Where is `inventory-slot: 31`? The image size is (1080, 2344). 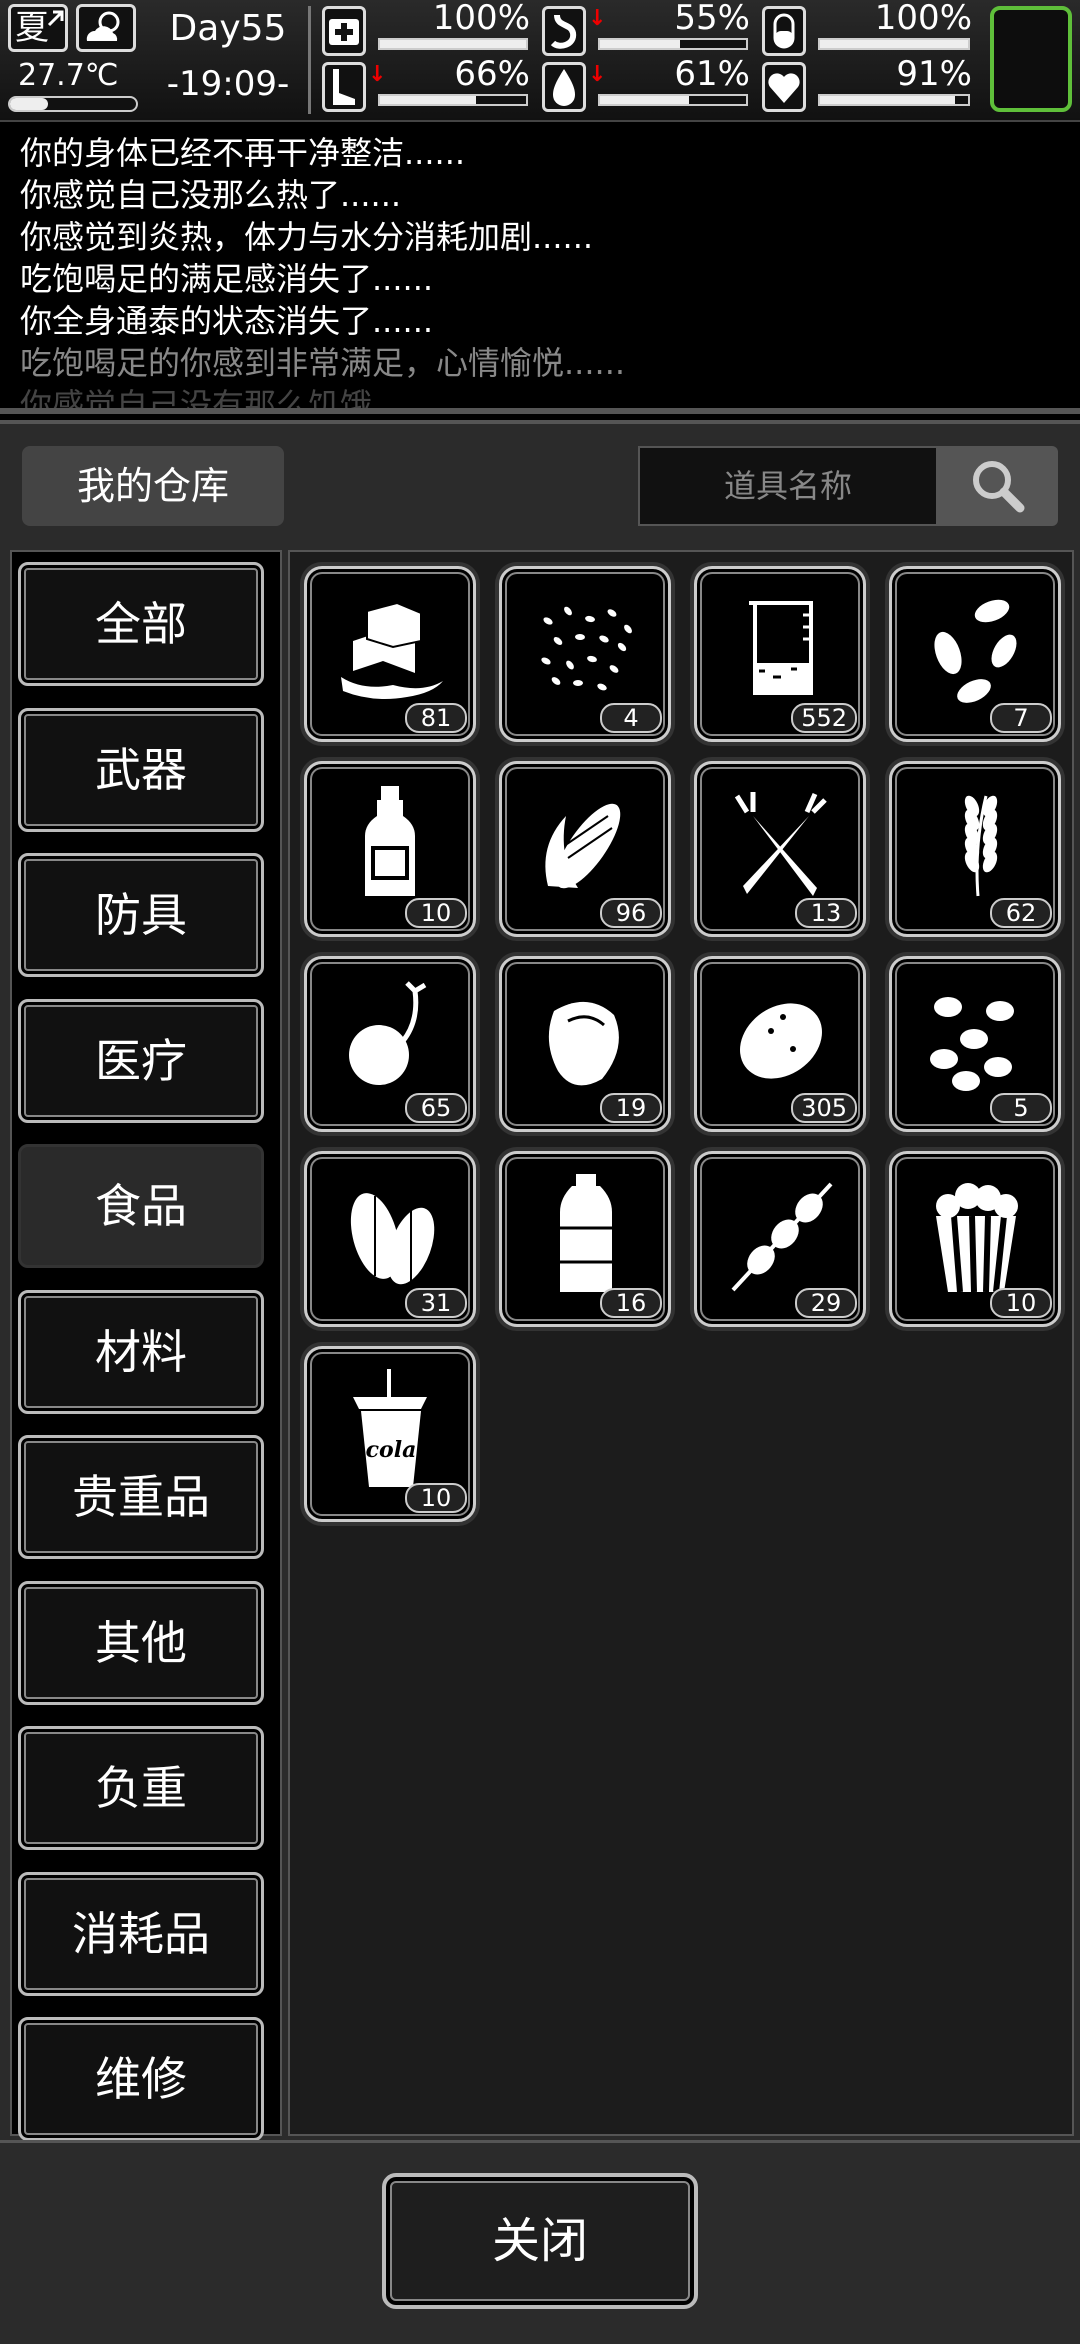
inventory-slot: 31 is located at coordinates (390, 1239).